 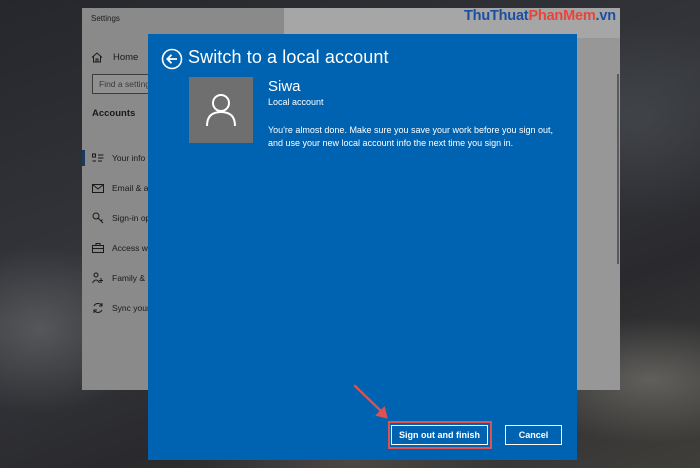 I want to click on avatar, so click(x=221, y=110).